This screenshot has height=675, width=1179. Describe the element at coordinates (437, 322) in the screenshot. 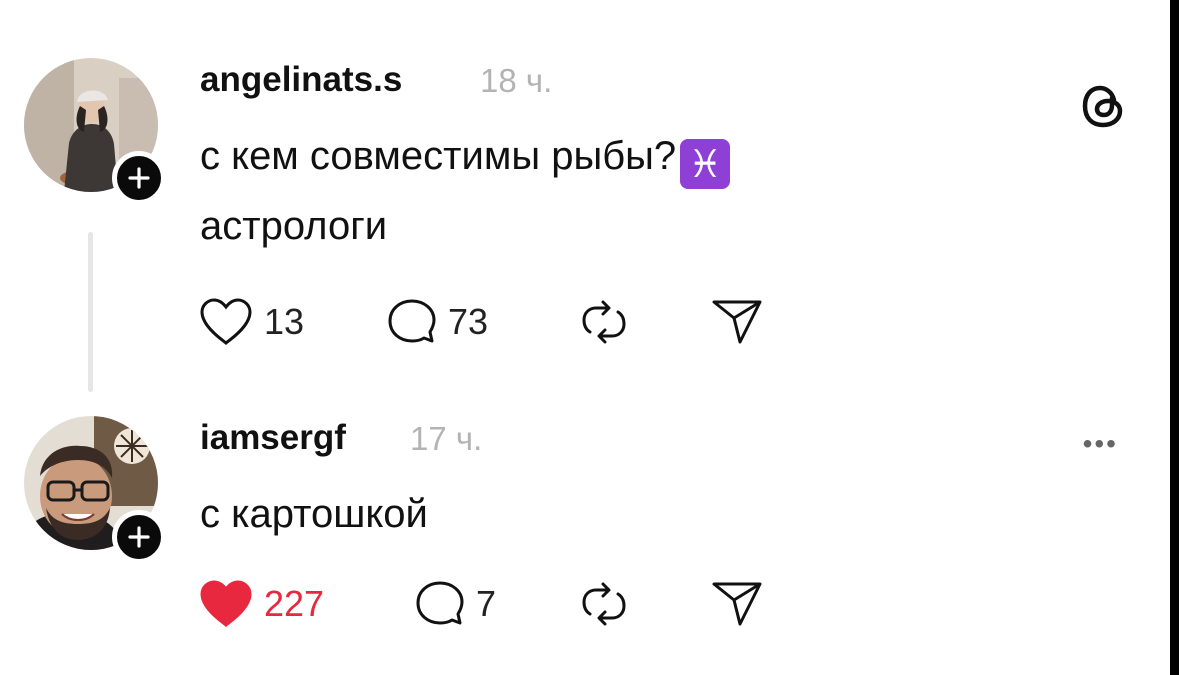

I see `reply-button: 73` at that location.